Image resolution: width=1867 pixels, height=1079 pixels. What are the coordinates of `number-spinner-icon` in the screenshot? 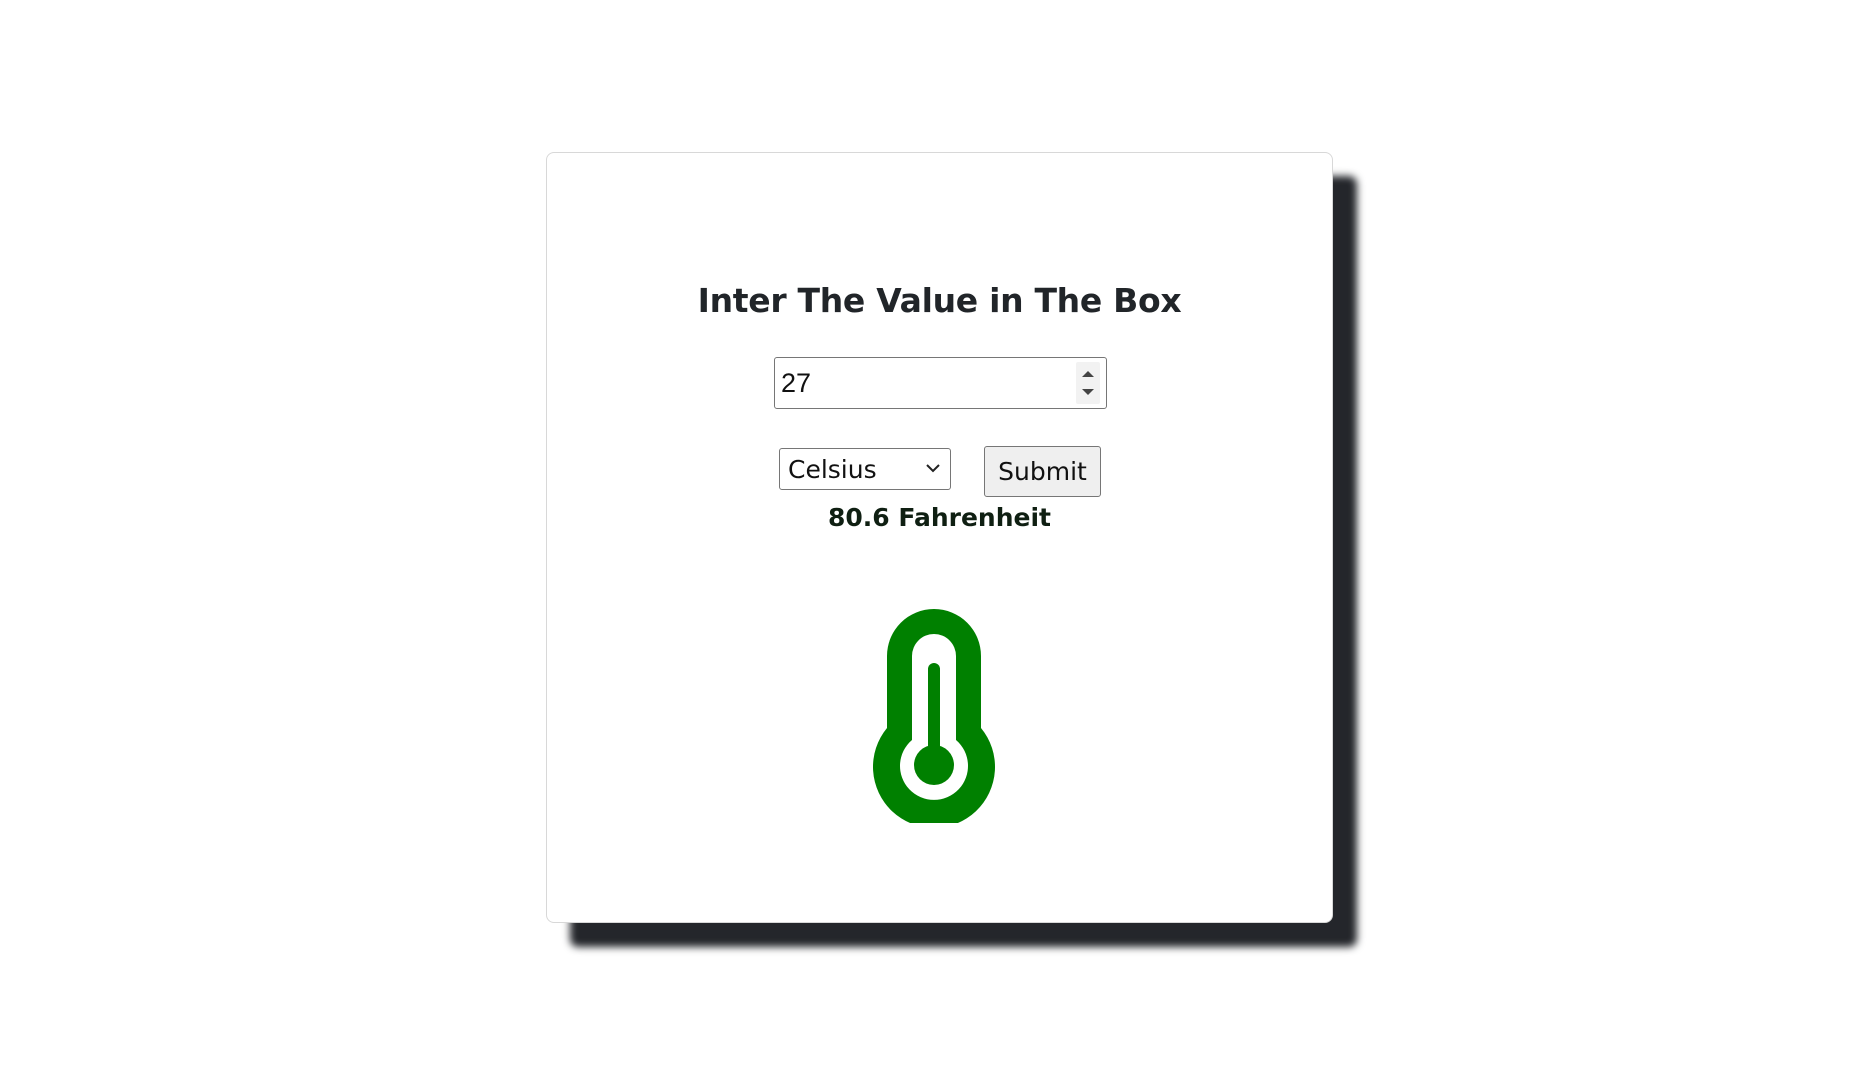 It's located at (1088, 383).